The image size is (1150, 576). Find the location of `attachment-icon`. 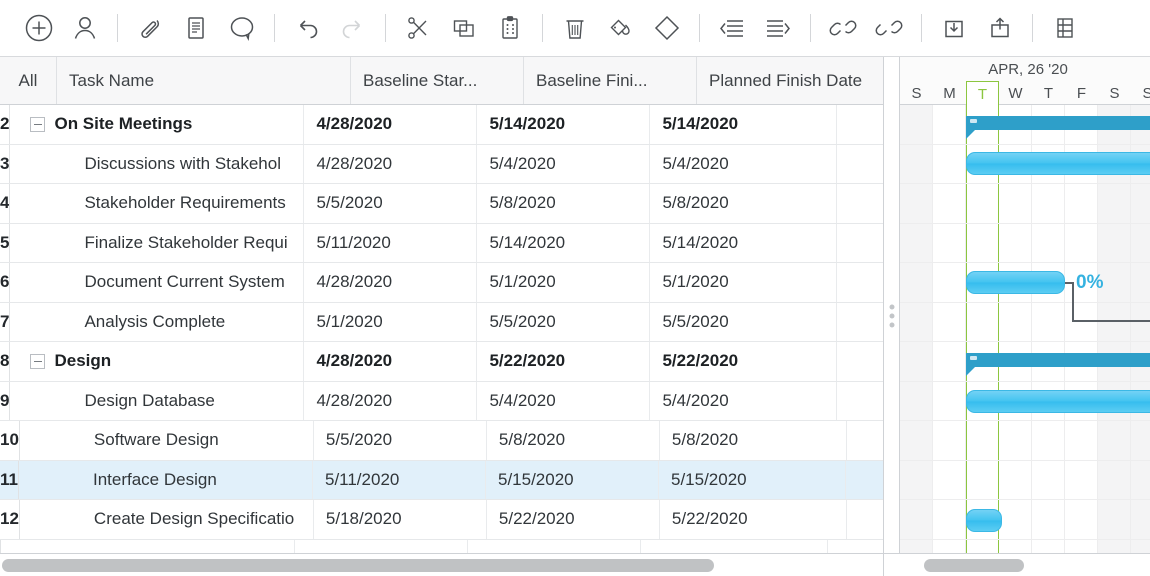

attachment-icon is located at coordinates (150, 28).